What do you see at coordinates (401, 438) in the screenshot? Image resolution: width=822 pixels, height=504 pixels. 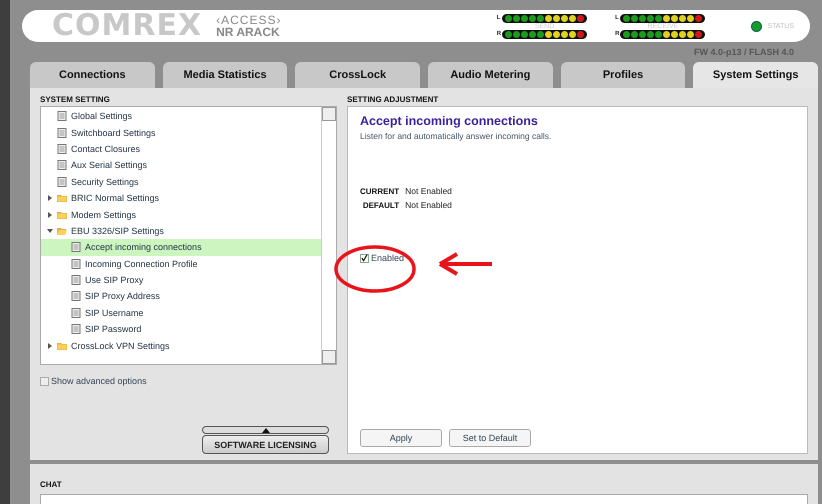 I see `action-button: Apply` at bounding box center [401, 438].